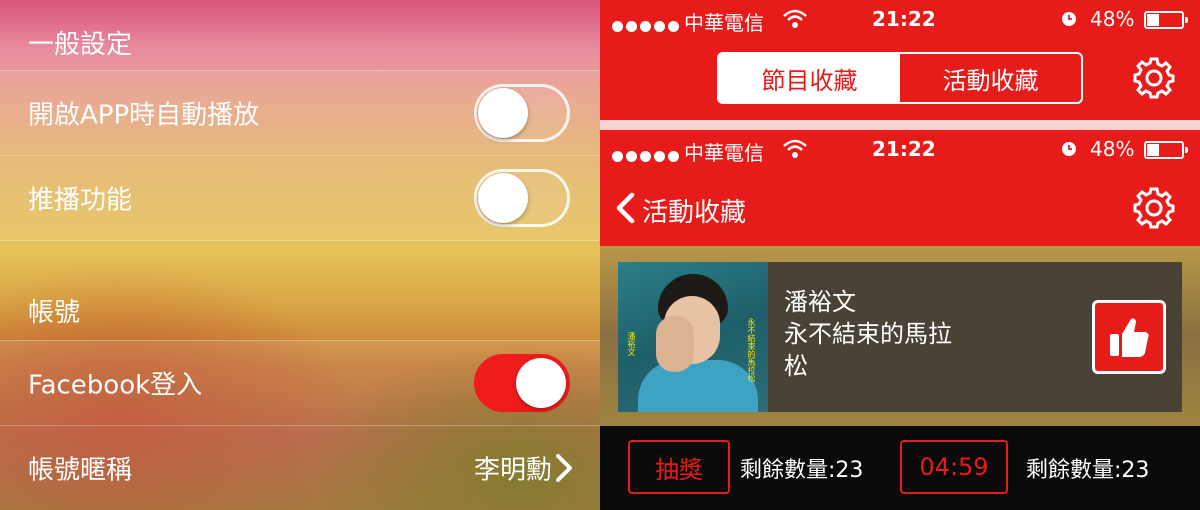 The height and width of the screenshot is (510, 1200). Describe the element at coordinates (809, 78) in the screenshot. I see `tab-program-favorites: 節目收藏` at that location.